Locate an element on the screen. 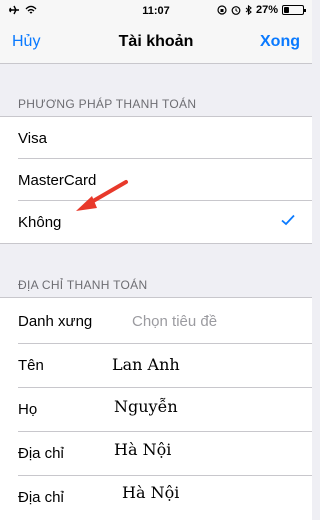 The image size is (320, 520). title-row: Danh xưng Chọn tiêu đề is located at coordinates (165, 321).